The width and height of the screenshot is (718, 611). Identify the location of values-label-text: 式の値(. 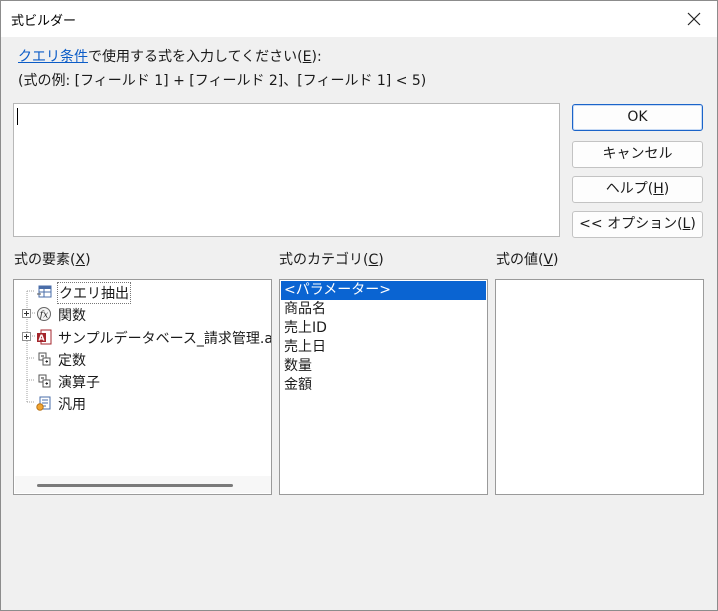
(520, 260).